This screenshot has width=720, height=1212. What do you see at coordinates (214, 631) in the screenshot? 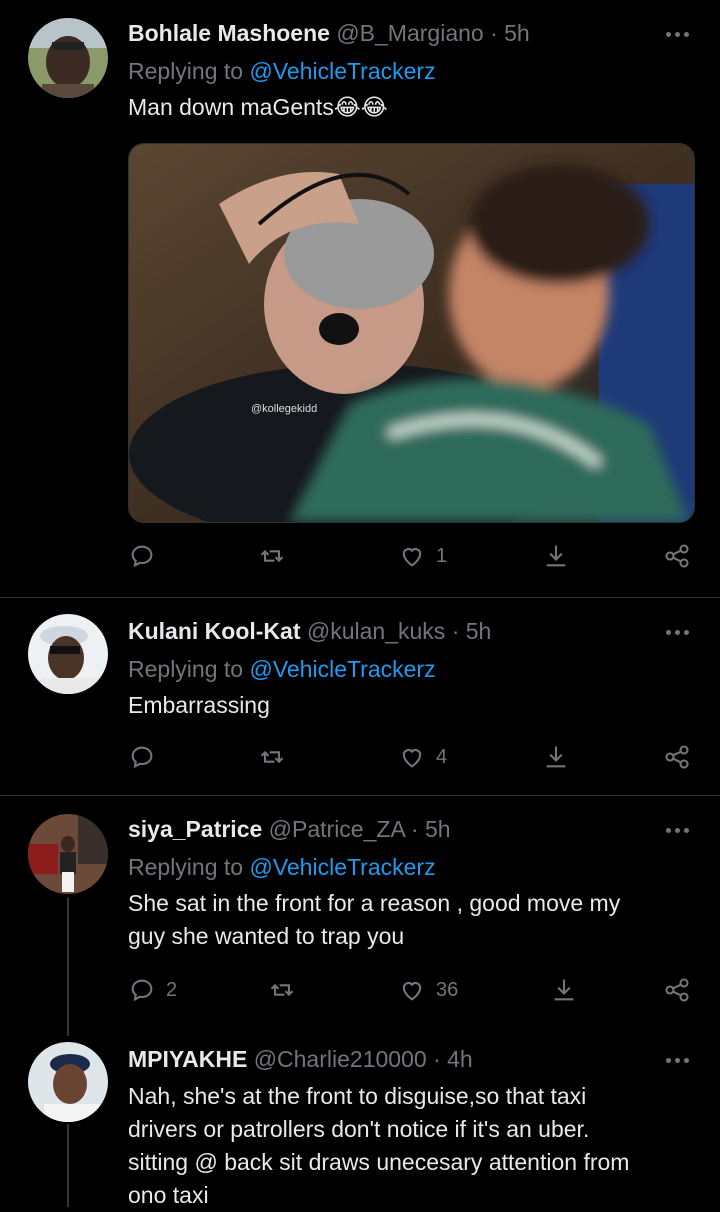
I see `author-name: Kulani Kool-Kat` at bounding box center [214, 631].